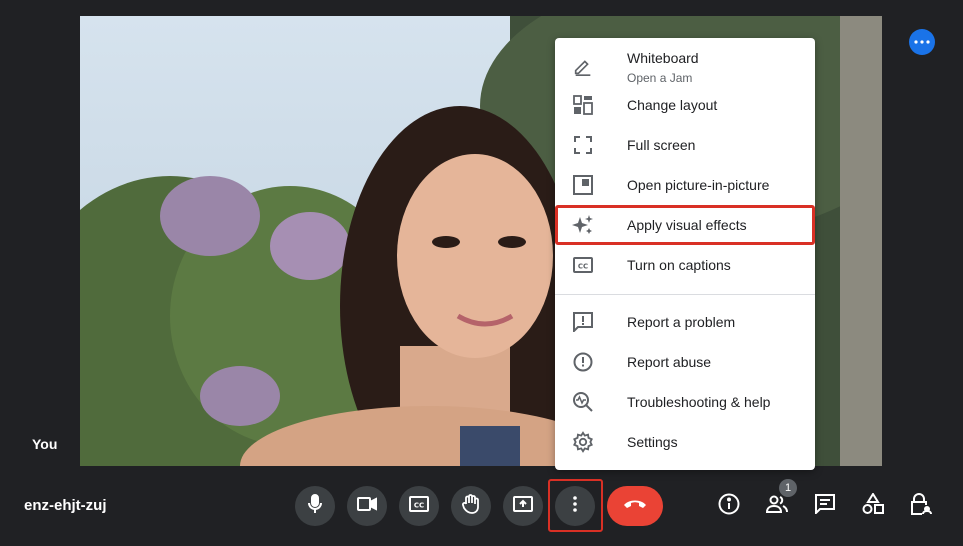 The width and height of the screenshot is (963, 546). Describe the element at coordinates (681, 322) in the screenshot. I see `menu-item-label: Report a problem` at that location.